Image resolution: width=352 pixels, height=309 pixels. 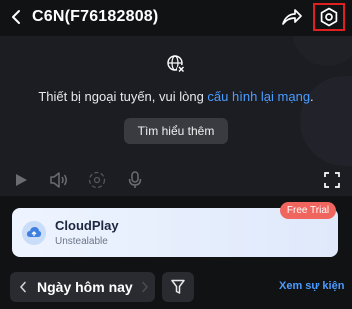 I want to click on play-button, so click(x=21, y=180).